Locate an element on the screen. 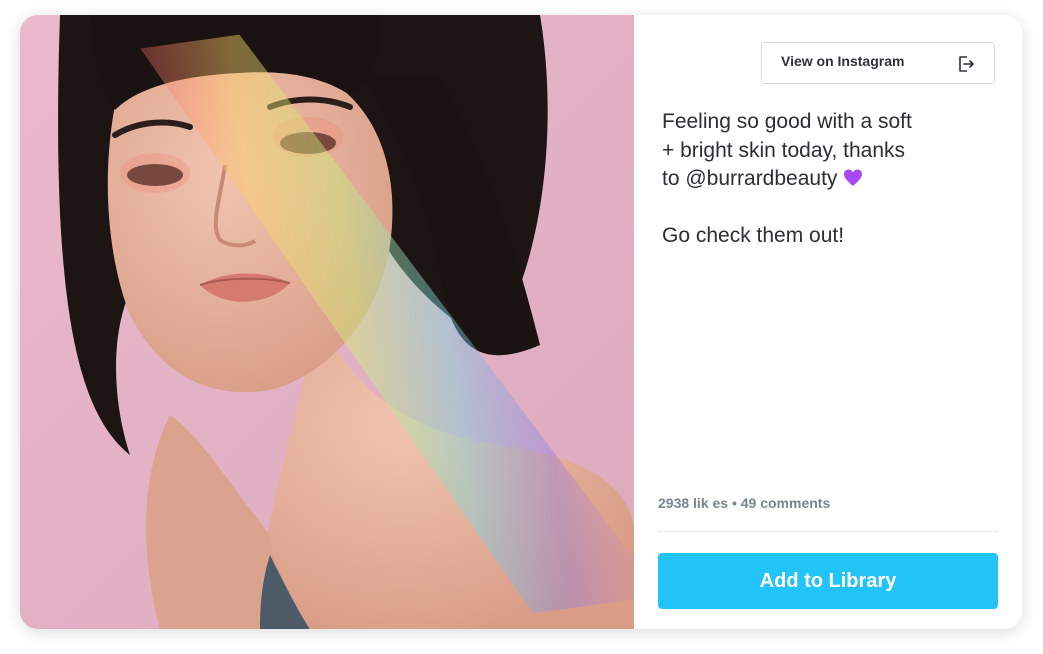 The height and width of the screenshot is (654, 1043). external-link-icon is located at coordinates (966, 64).